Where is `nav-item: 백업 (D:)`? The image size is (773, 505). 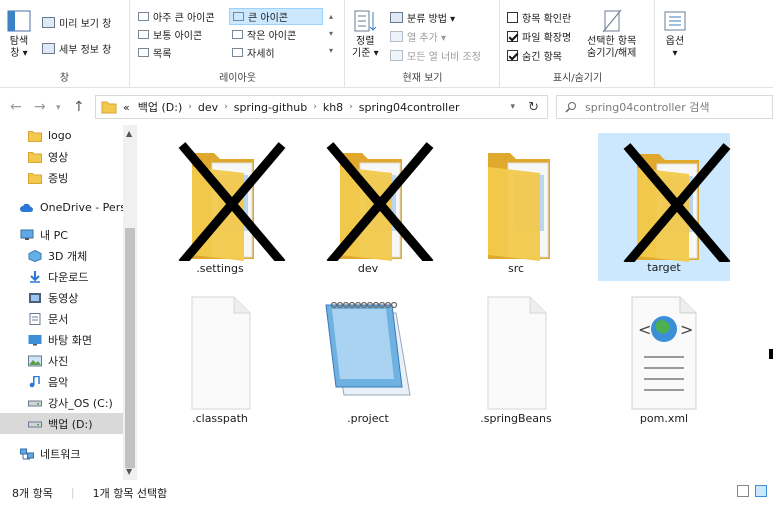
nav-item: 백업 (D:) is located at coordinates (62, 423).